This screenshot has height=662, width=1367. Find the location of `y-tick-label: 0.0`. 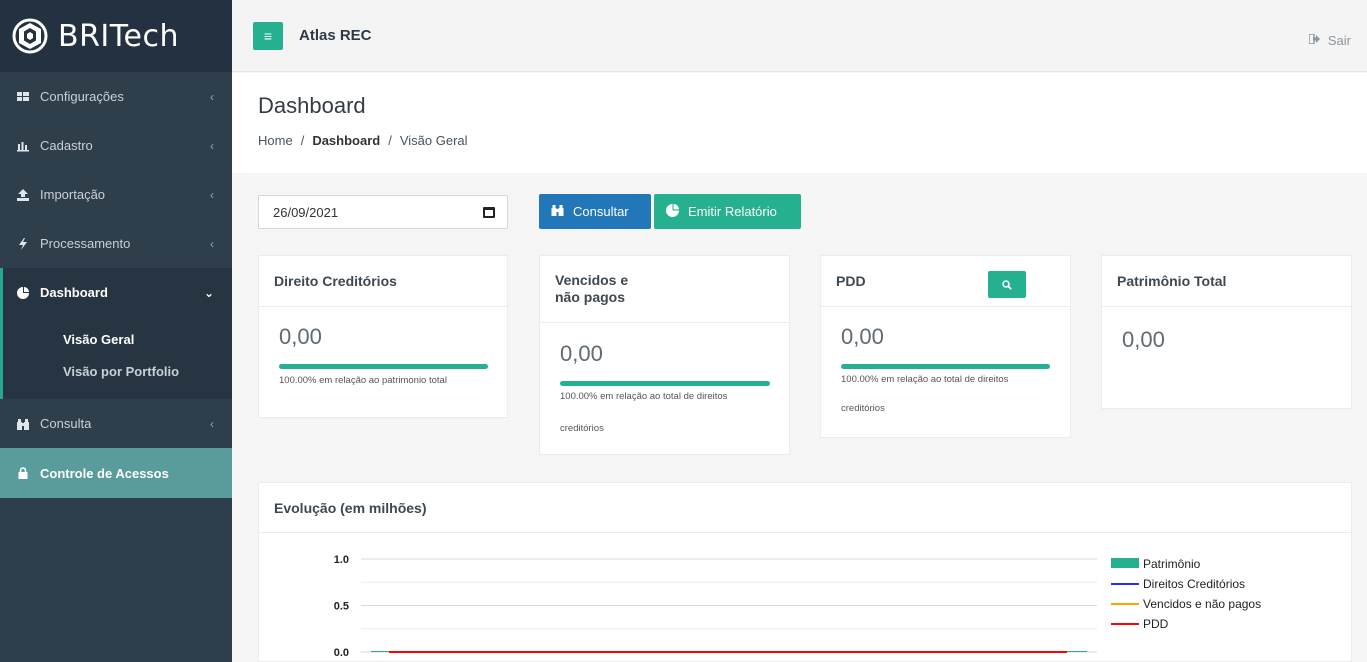

y-tick-label: 0.0 is located at coordinates (341, 653).